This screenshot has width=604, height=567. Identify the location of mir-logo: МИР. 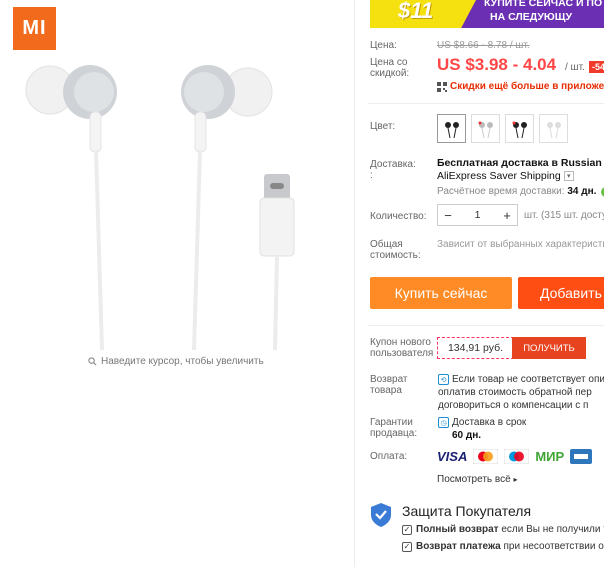
(550, 456).